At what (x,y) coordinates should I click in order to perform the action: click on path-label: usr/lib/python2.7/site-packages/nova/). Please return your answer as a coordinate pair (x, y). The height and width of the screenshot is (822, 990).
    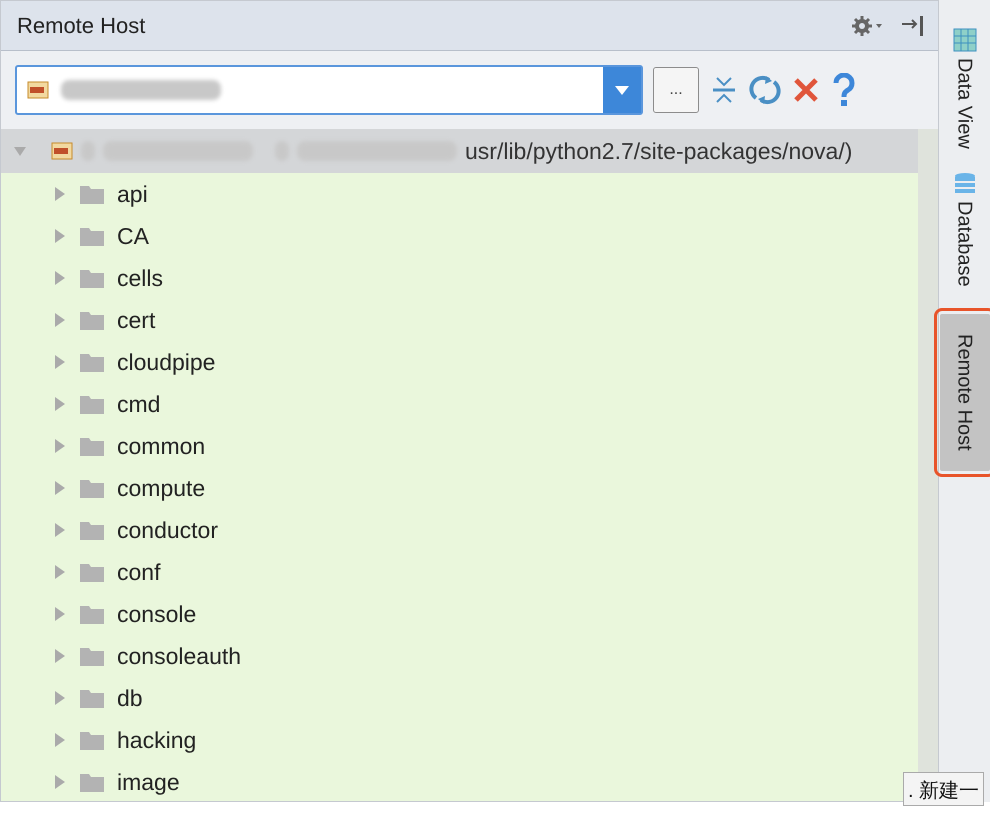
    Looking at the image, I should click on (658, 151).